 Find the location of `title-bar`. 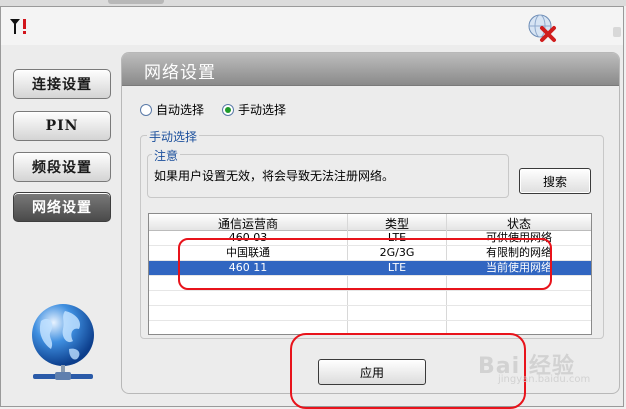

title-bar is located at coordinates (312, 26).